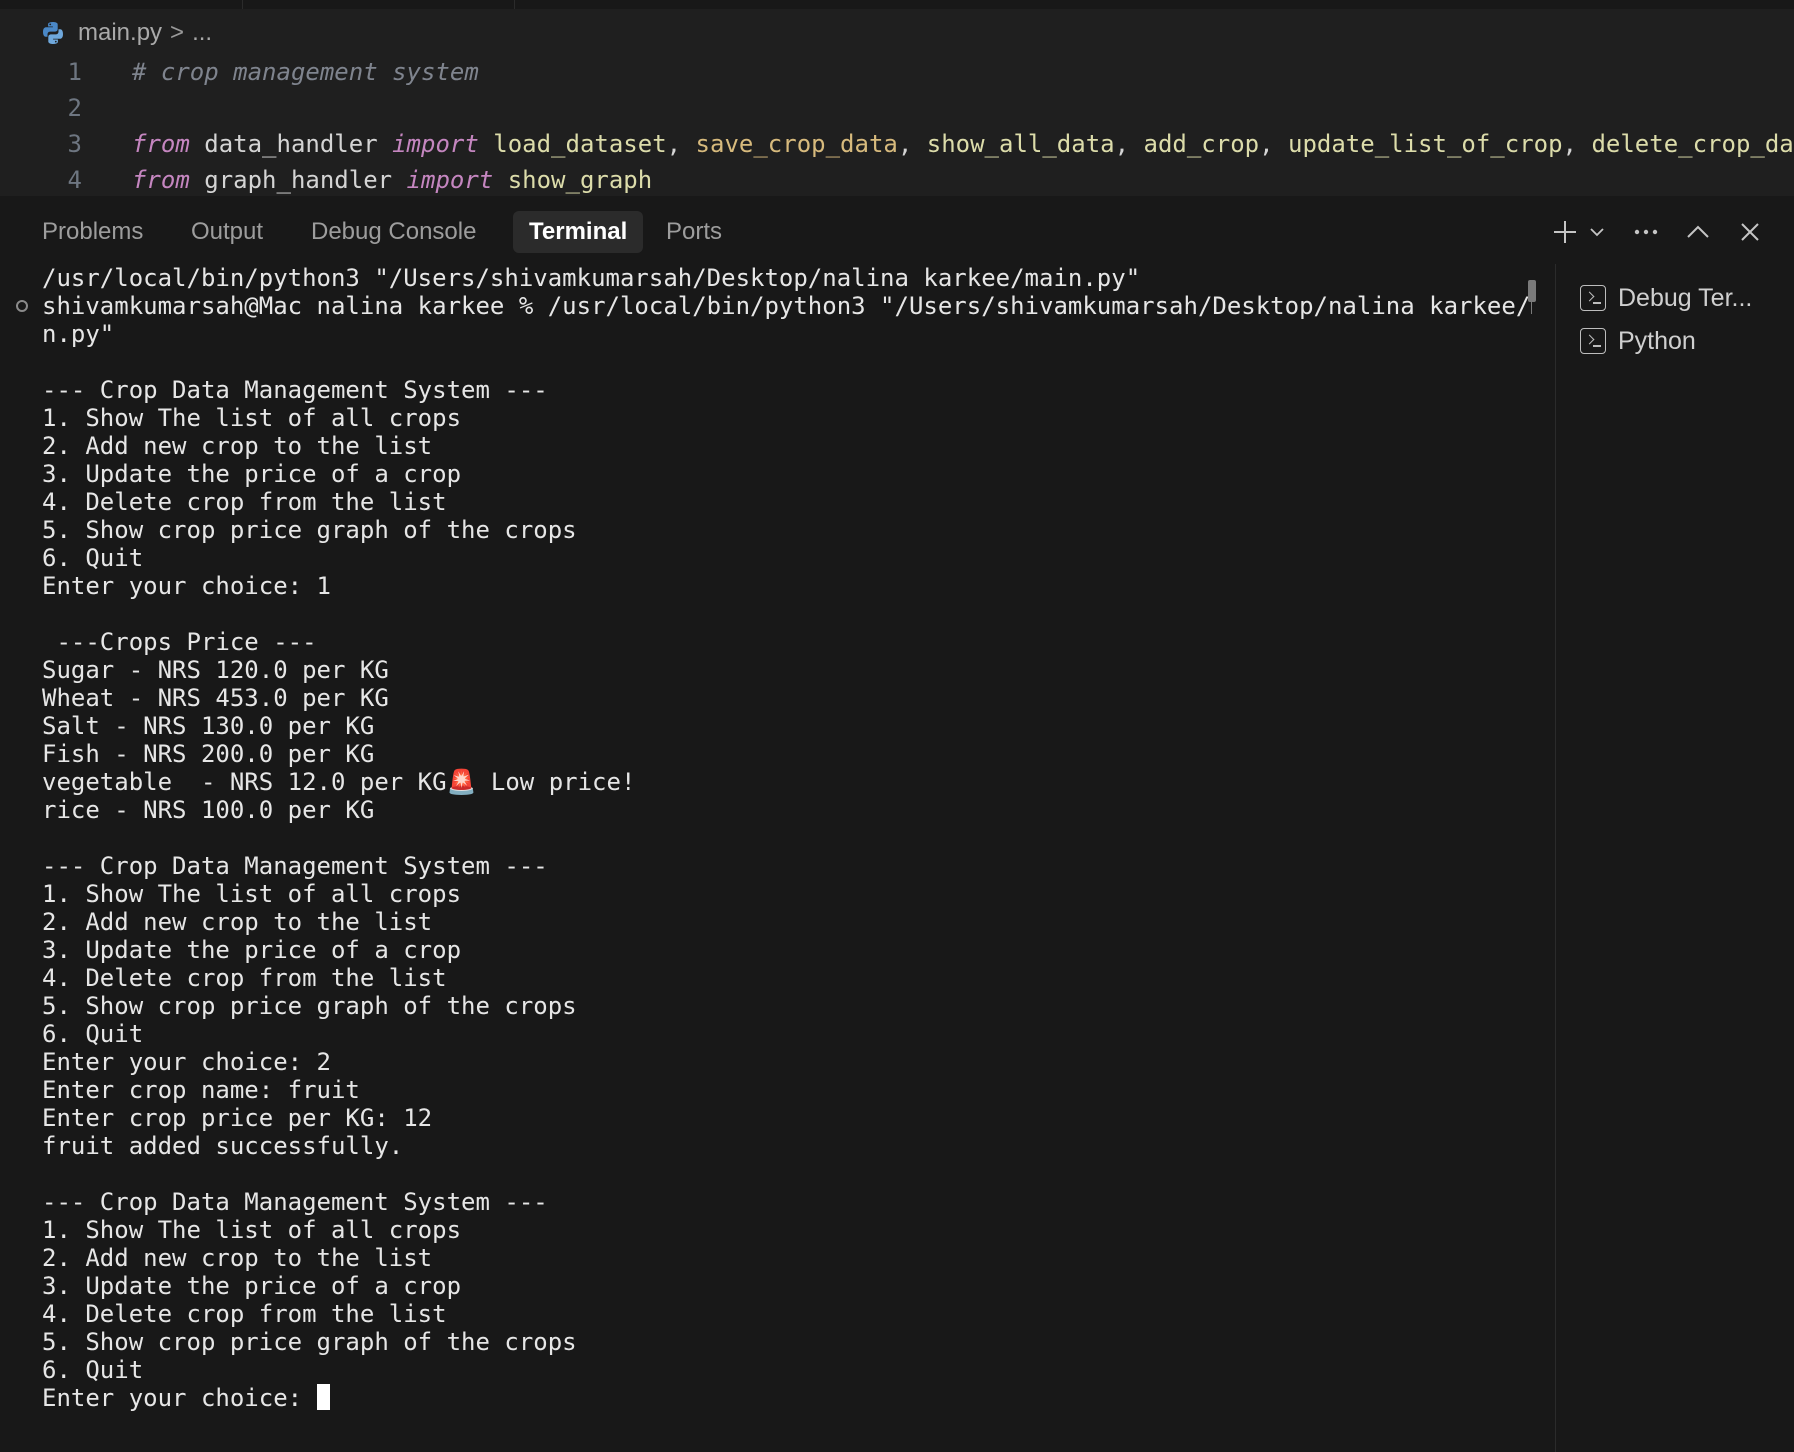 The height and width of the screenshot is (1452, 1794). I want to click on code-line: 1 # crop management system, so click(239, 72).